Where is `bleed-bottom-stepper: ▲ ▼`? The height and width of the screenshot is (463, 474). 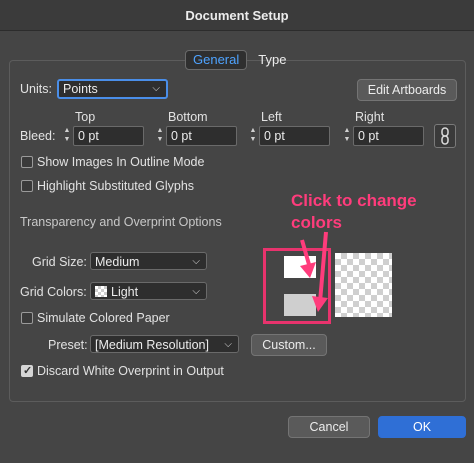 bleed-bottom-stepper: ▲ ▼ is located at coordinates (160, 136).